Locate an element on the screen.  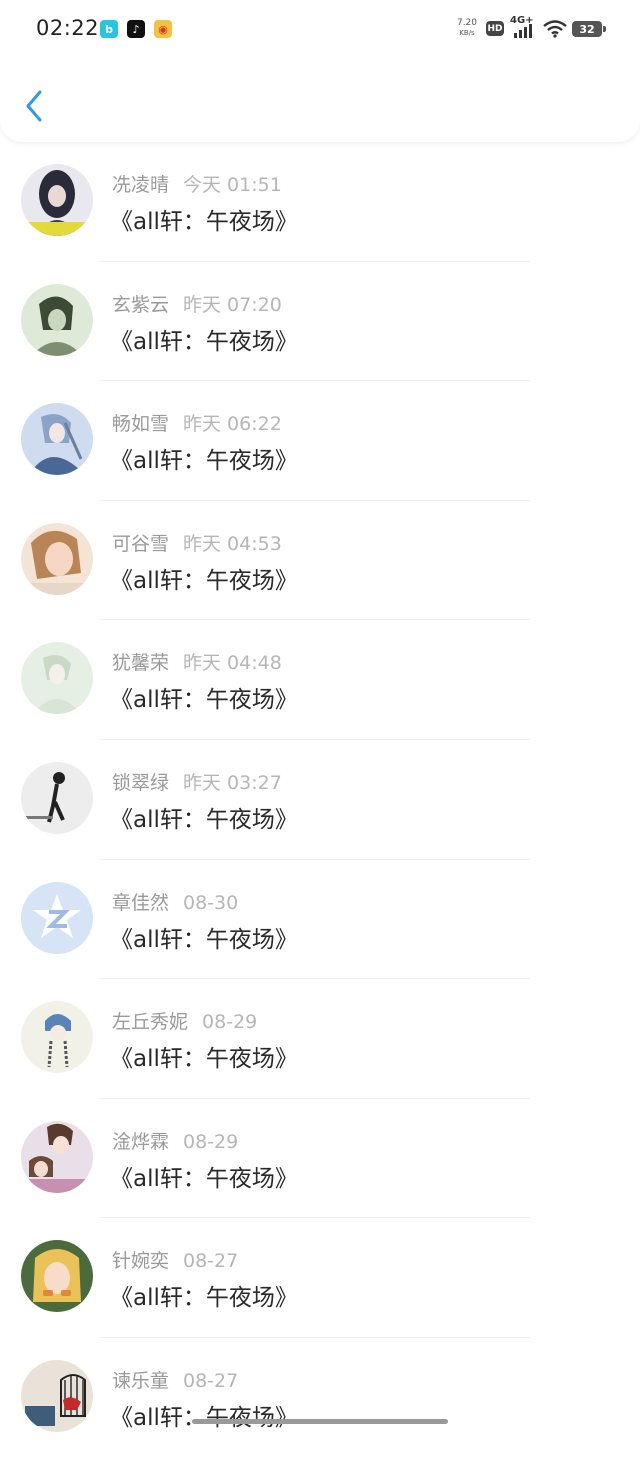
message-meta: 玄紫云 昨天 07:20 is located at coordinates (197, 303).